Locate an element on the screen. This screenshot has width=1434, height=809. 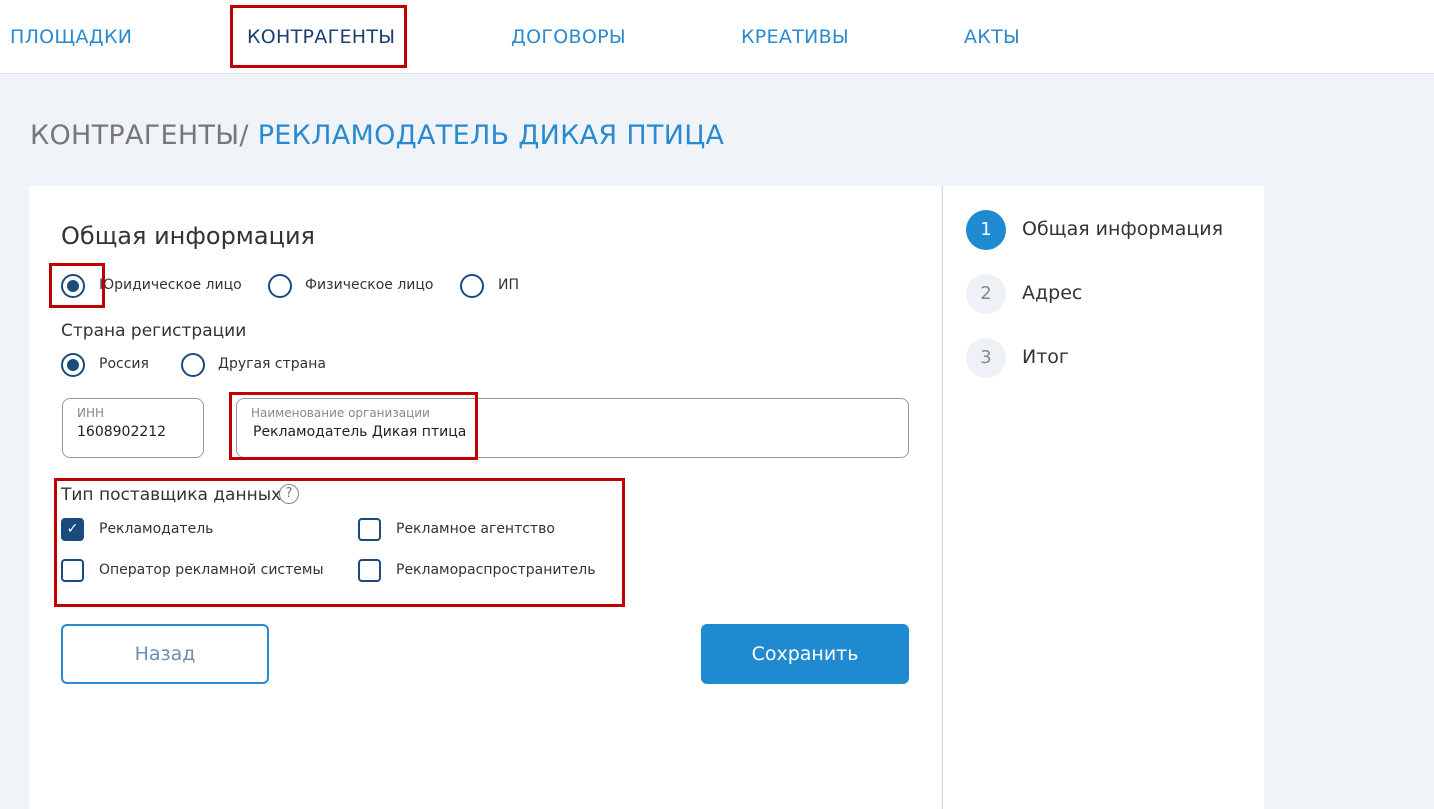
radio-ip is located at coordinates (472, 286).